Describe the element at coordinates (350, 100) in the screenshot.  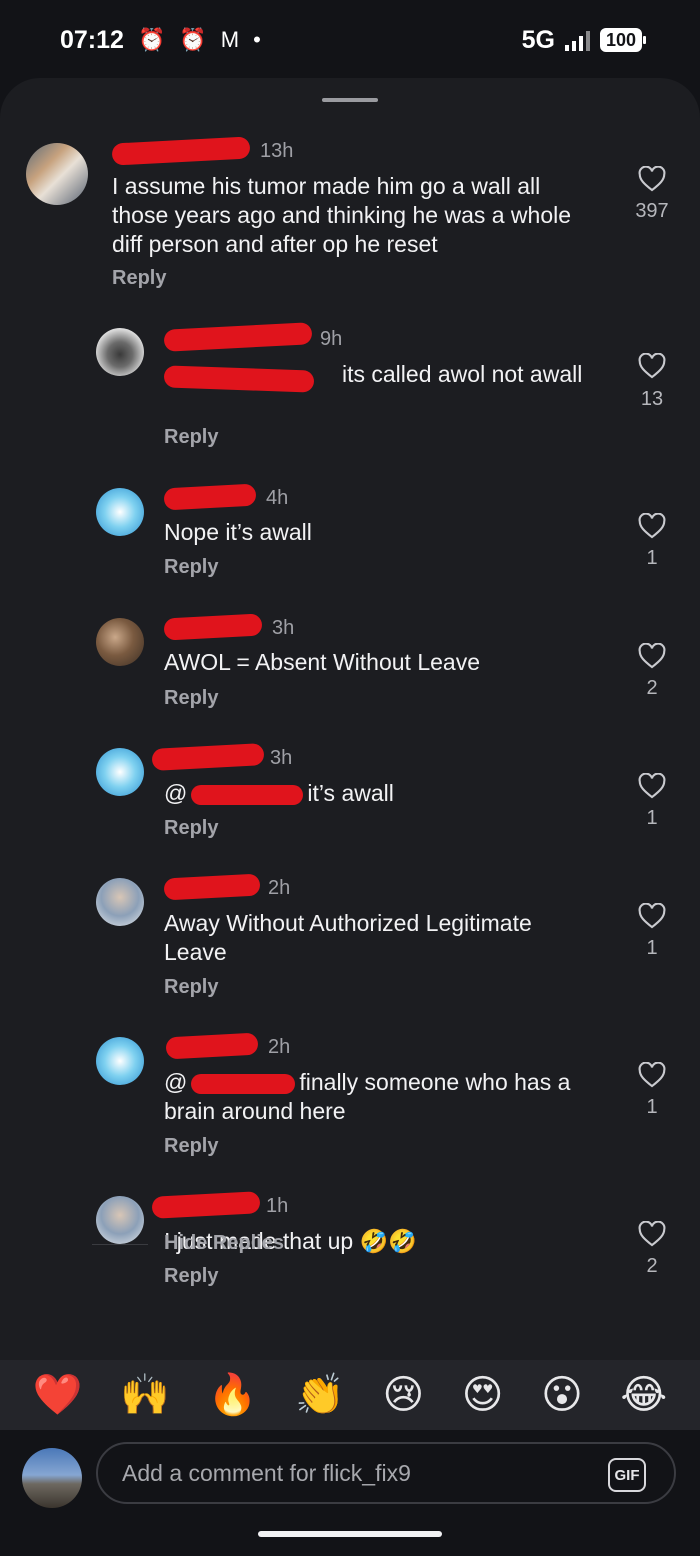
I see `drag-handle` at that location.